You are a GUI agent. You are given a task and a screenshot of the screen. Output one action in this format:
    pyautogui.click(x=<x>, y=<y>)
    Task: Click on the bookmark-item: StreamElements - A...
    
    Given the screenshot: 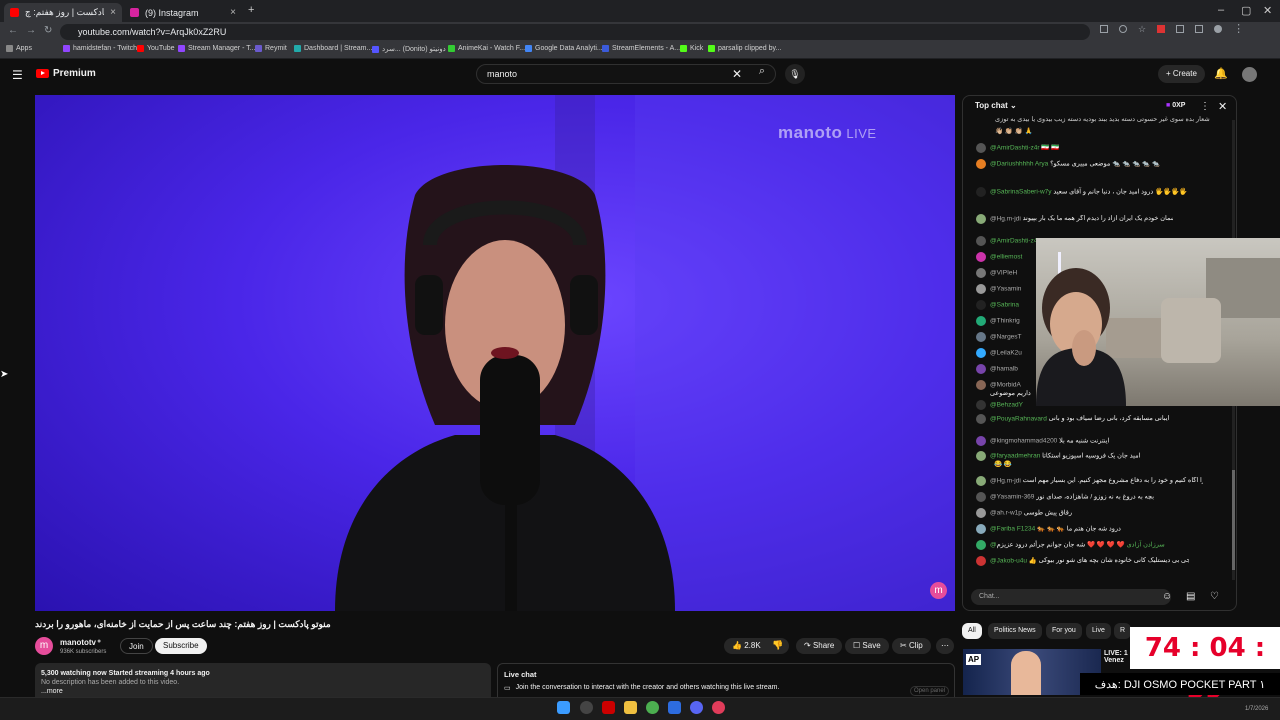 What is the action you would take?
    pyautogui.click(x=641, y=48)
    